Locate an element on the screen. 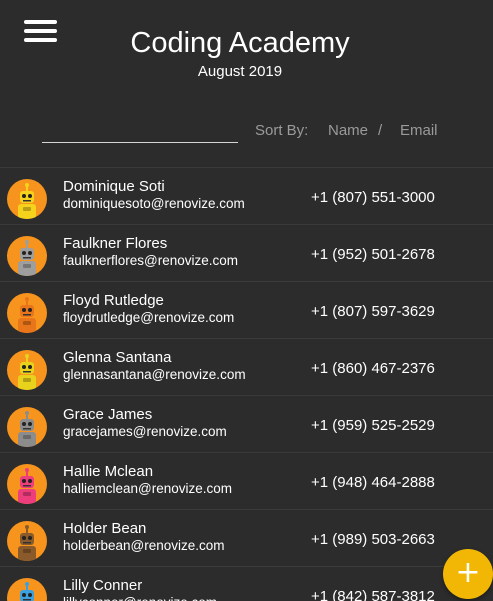 This screenshot has width=493, height=601. contact-email: lillyconner@renovize.com is located at coordinates (140, 597).